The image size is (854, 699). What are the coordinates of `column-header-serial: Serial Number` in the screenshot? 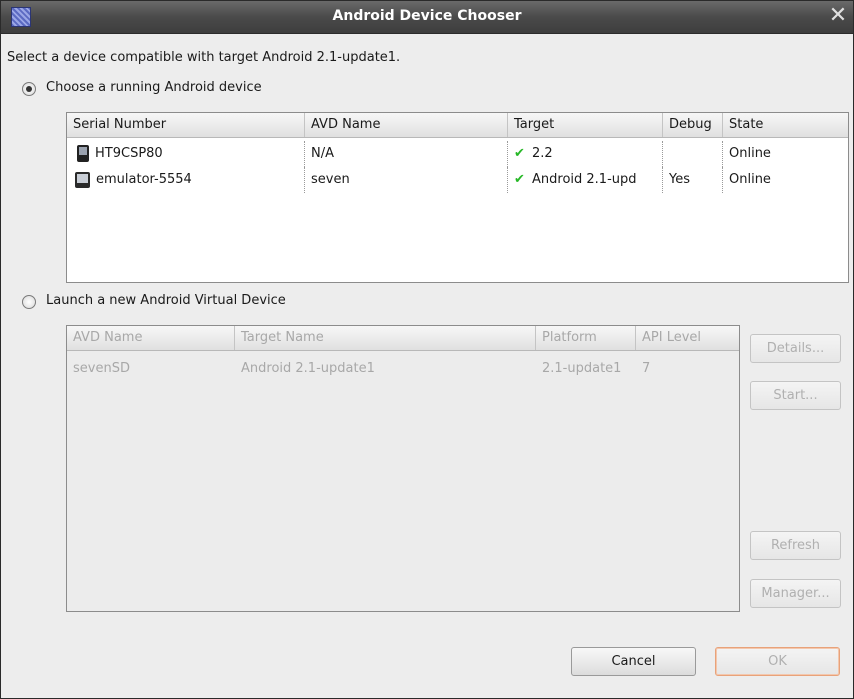 It's located at (186, 125).